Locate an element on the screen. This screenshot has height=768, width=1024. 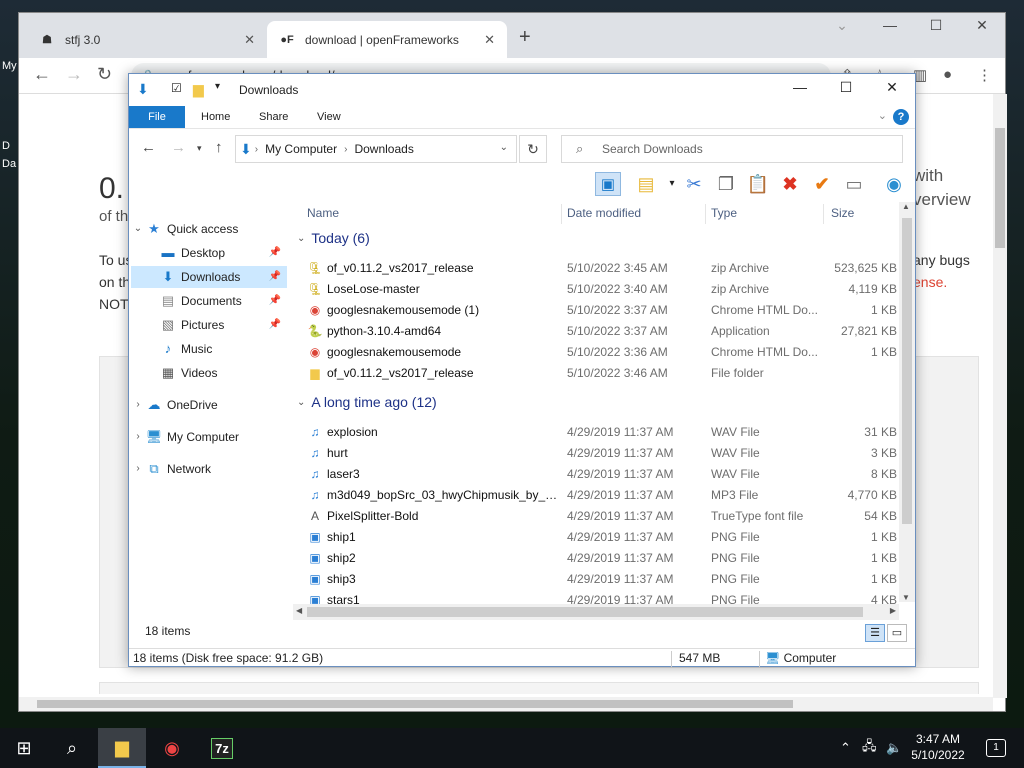
file-row: ▣ ship1 4/29/2019 11:37 AM PNG File 1 KB is located at coordinates (602, 537).